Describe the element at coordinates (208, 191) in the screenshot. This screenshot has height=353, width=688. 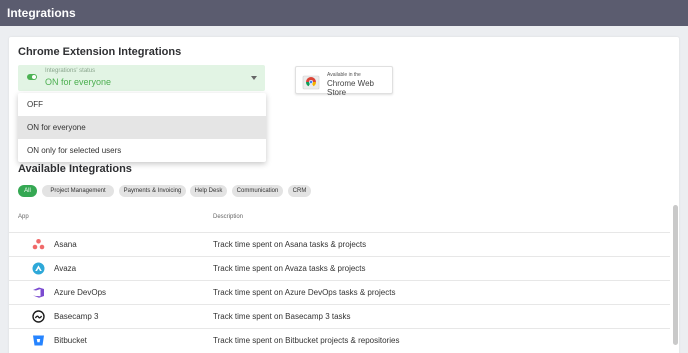
I see `chip-help-desk: Help Desk` at that location.